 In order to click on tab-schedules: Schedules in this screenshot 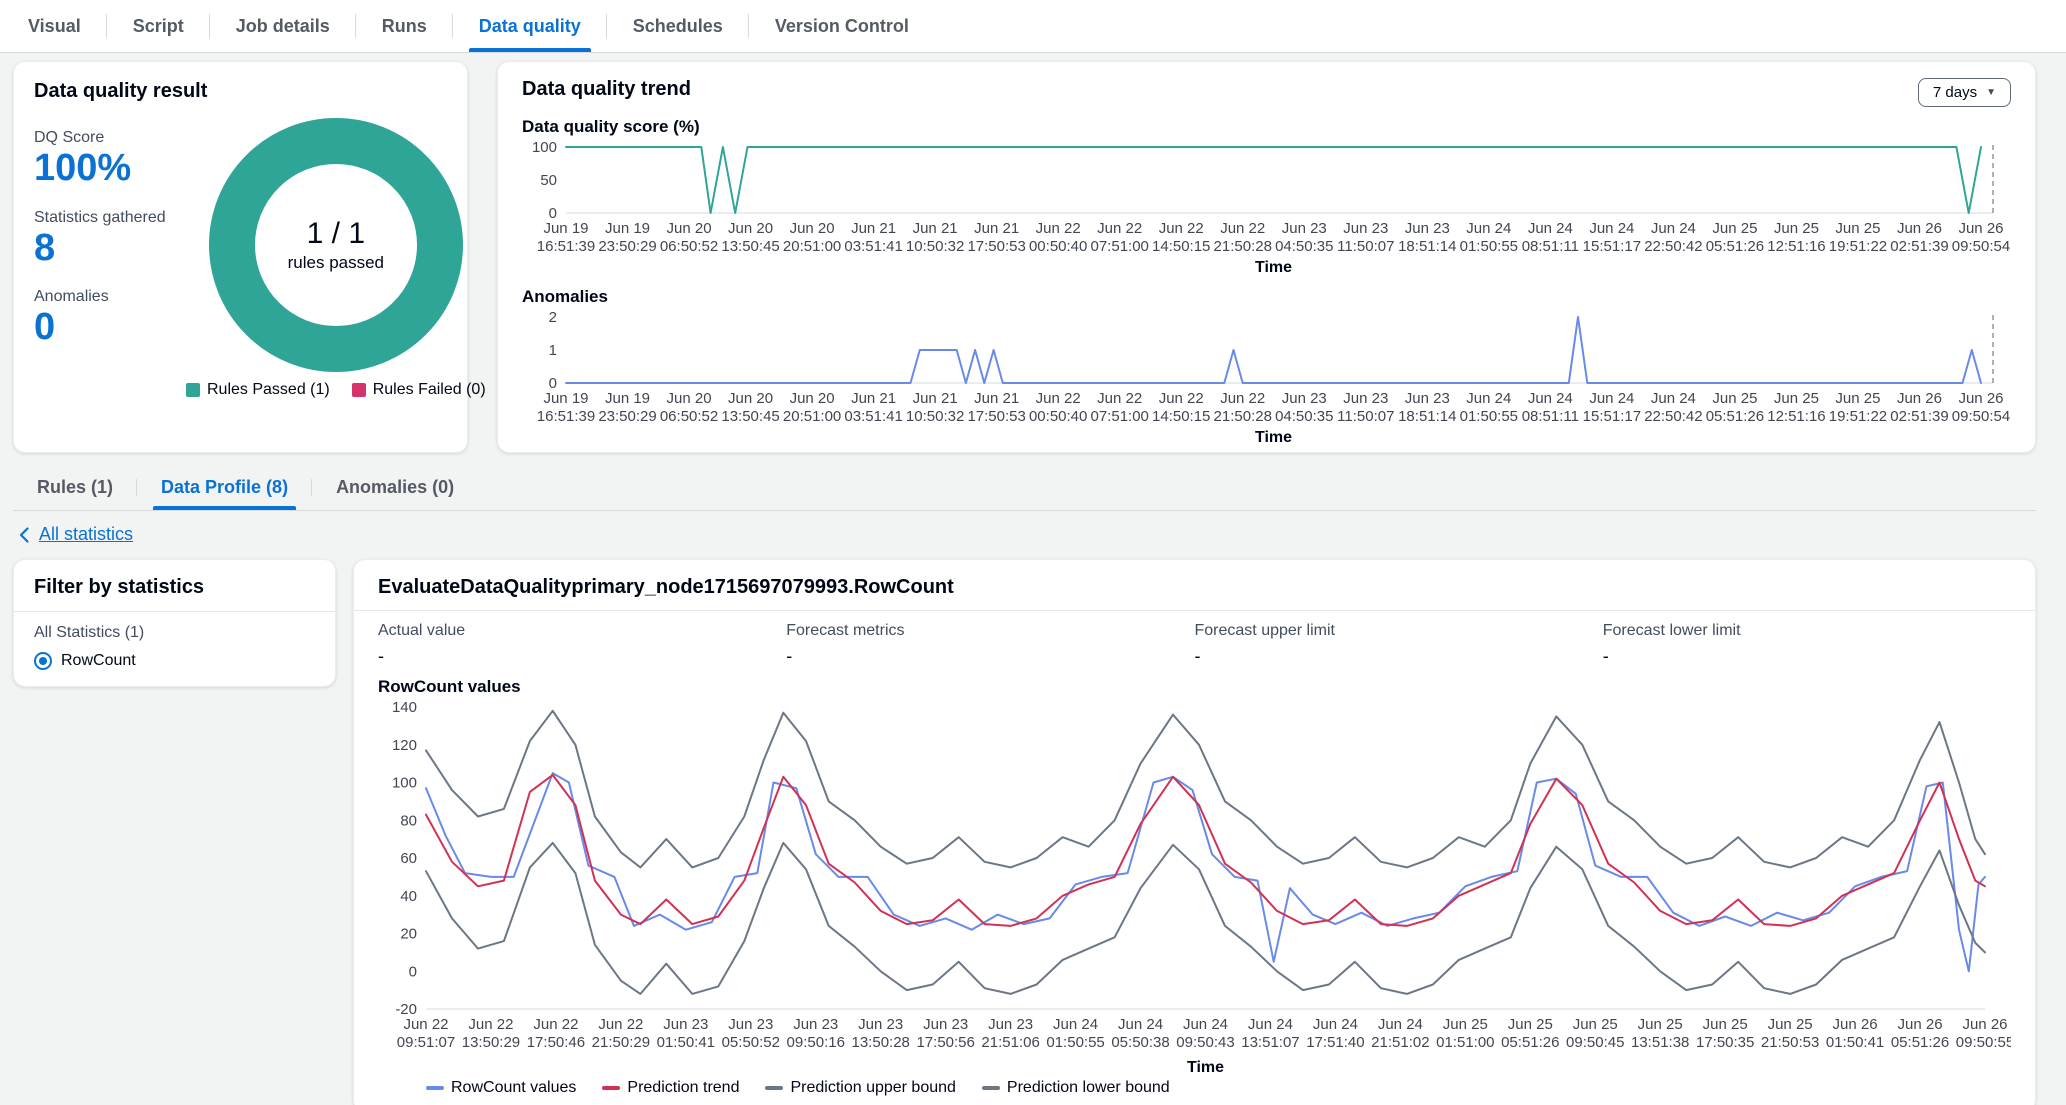, I will do `click(678, 26)`.